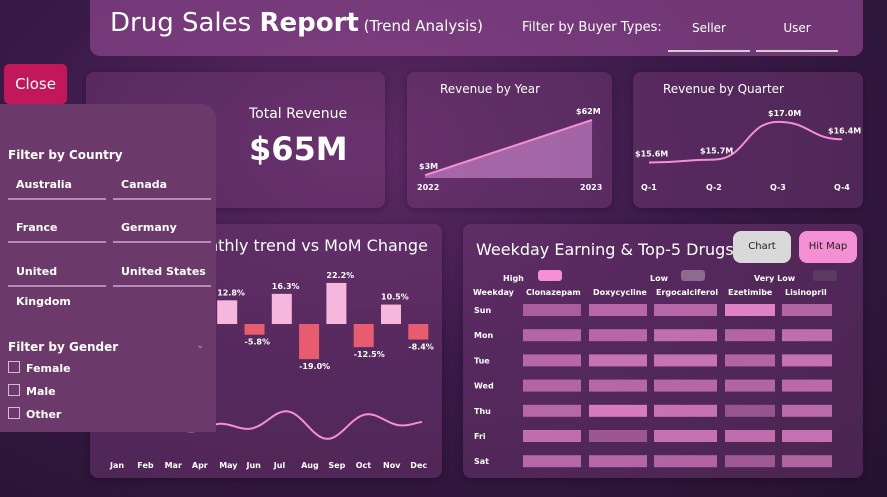 The width and height of the screenshot is (887, 497). Describe the element at coordinates (200, 345) in the screenshot. I see `chevron-down-icon: ⌄` at that location.